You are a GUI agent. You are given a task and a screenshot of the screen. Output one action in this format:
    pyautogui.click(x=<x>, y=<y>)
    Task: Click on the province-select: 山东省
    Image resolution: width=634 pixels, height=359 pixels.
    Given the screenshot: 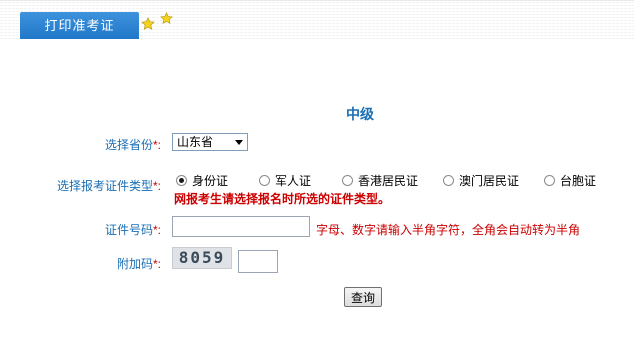 What is the action you would take?
    pyautogui.click(x=210, y=142)
    